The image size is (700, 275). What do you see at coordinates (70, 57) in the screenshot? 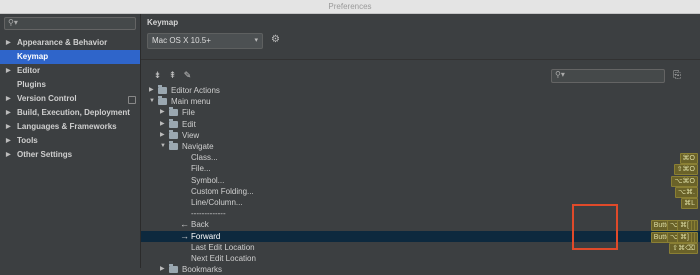
I see `sidebar-item-keymap: Keymap` at bounding box center [70, 57].